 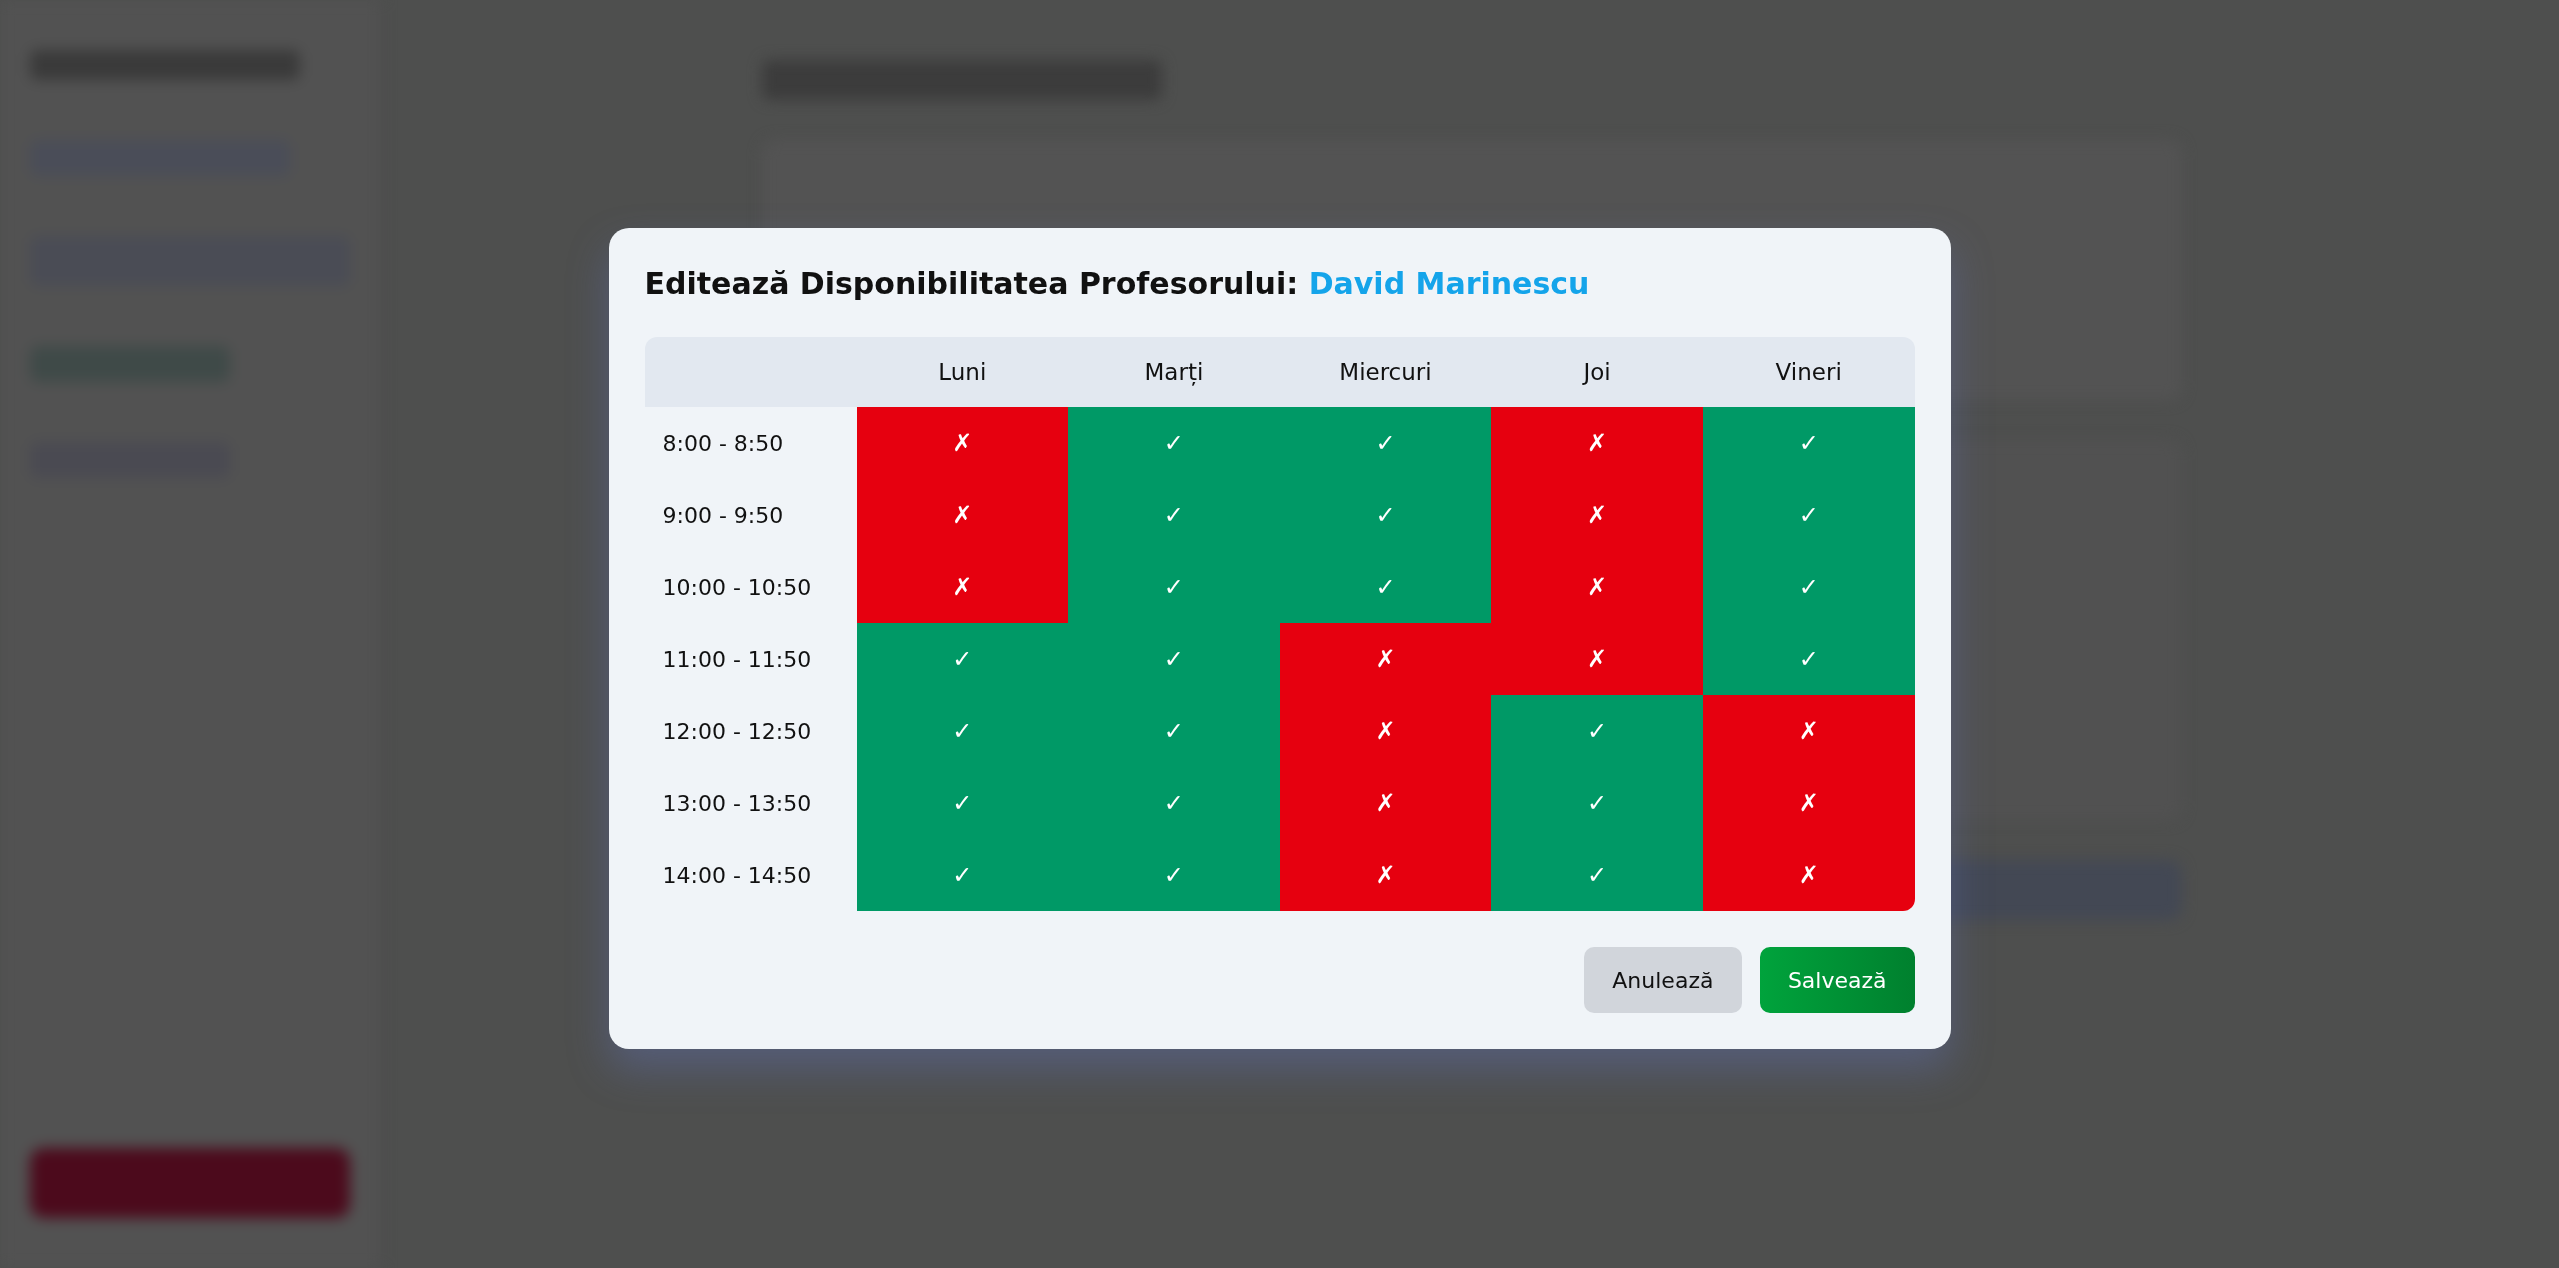 What do you see at coordinates (1174, 372) in the screenshot?
I see `day-header: Marți` at bounding box center [1174, 372].